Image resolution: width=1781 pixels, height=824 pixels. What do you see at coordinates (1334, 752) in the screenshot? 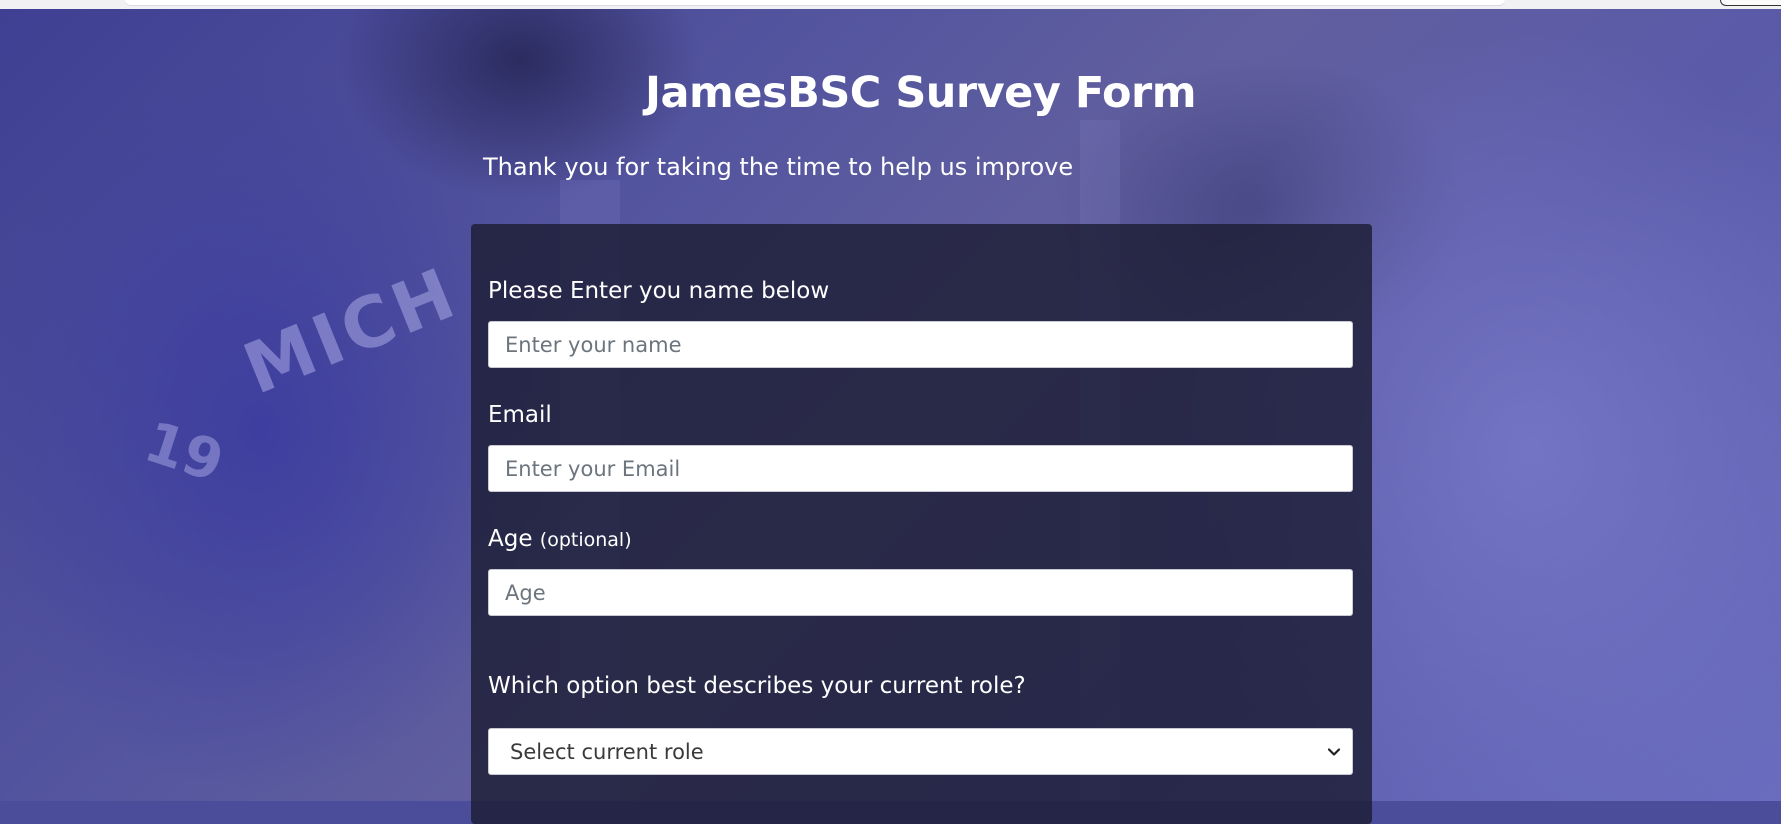
I see `chevron-down-icon` at bounding box center [1334, 752].